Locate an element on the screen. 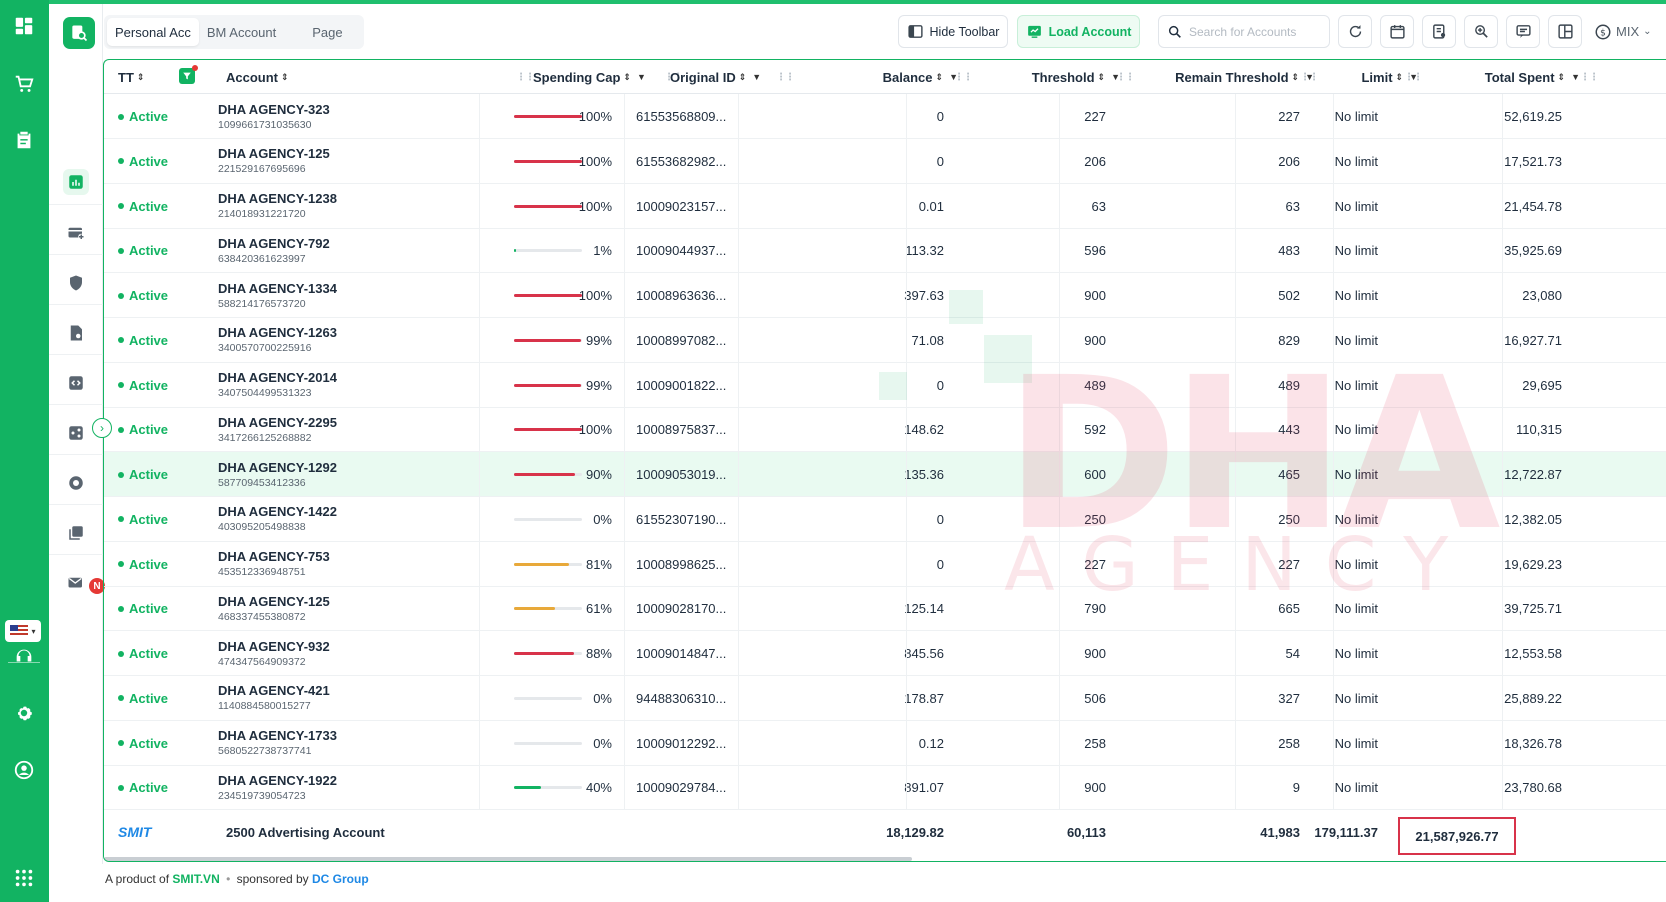 The height and width of the screenshot is (902, 1666). col-balance: Balance ⇕ ▼ is located at coordinates (876, 77).